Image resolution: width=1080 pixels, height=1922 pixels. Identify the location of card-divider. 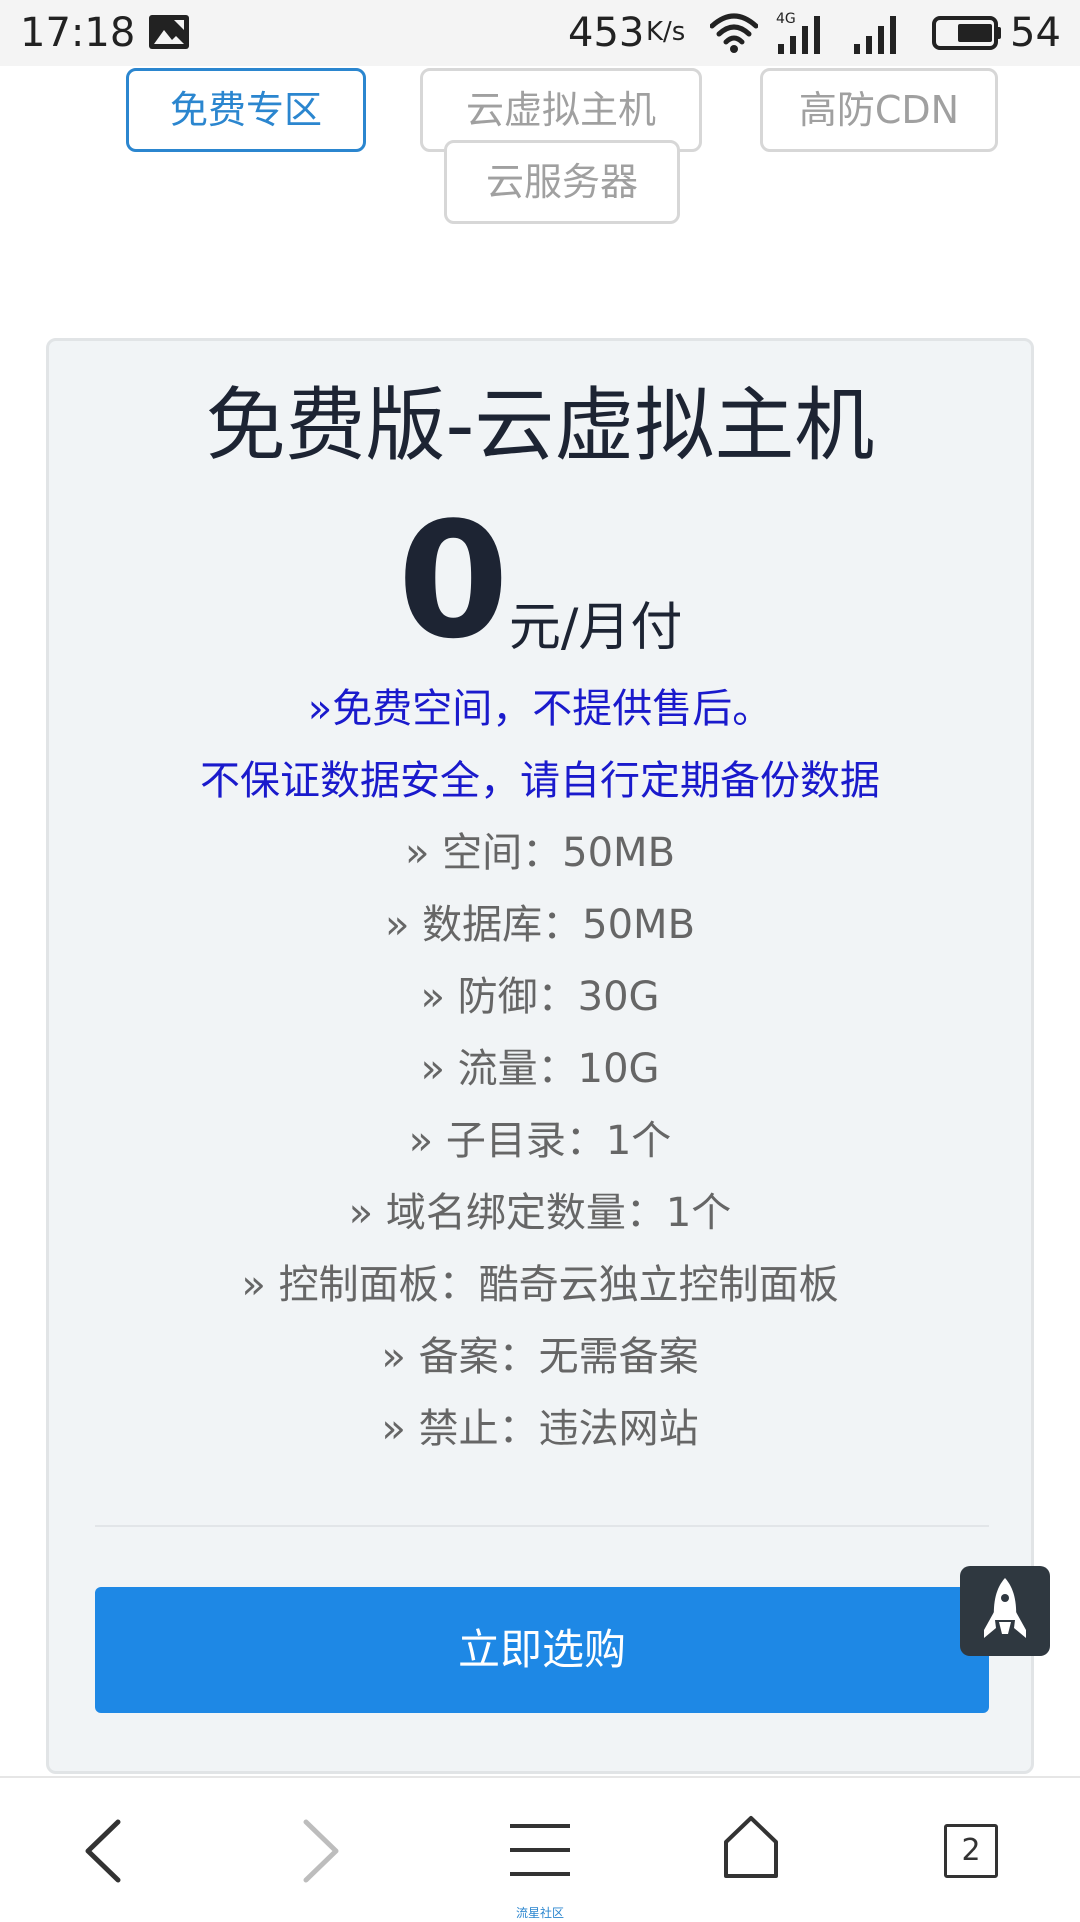
(542, 1526).